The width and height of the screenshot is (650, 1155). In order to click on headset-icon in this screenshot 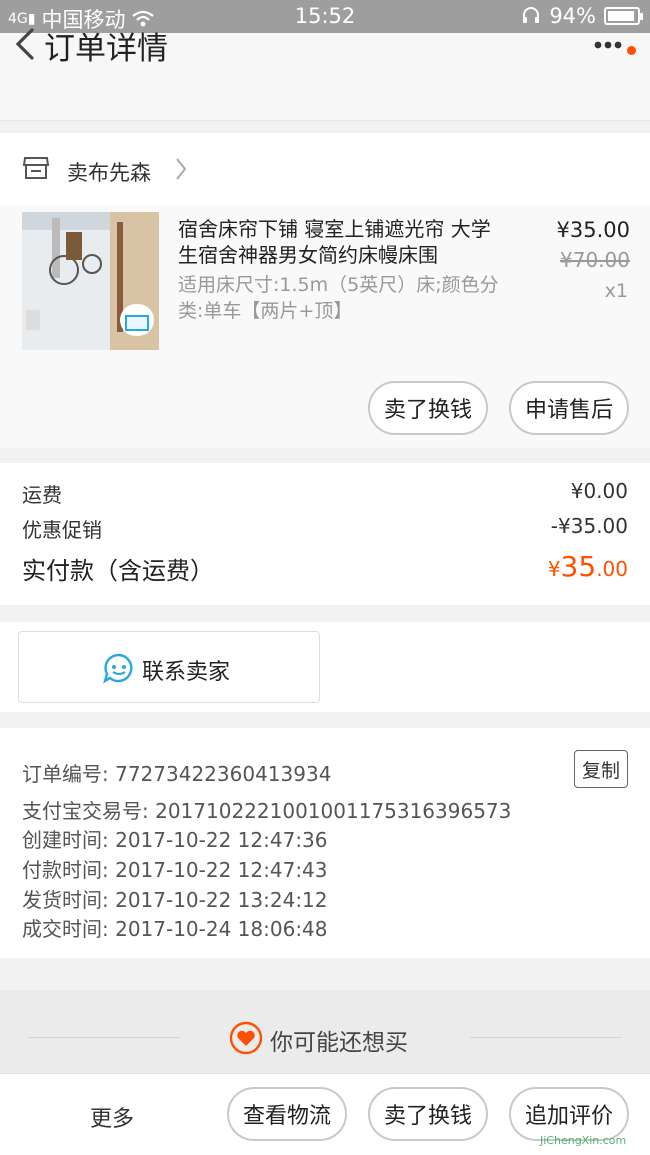, I will do `click(531, 15)`.